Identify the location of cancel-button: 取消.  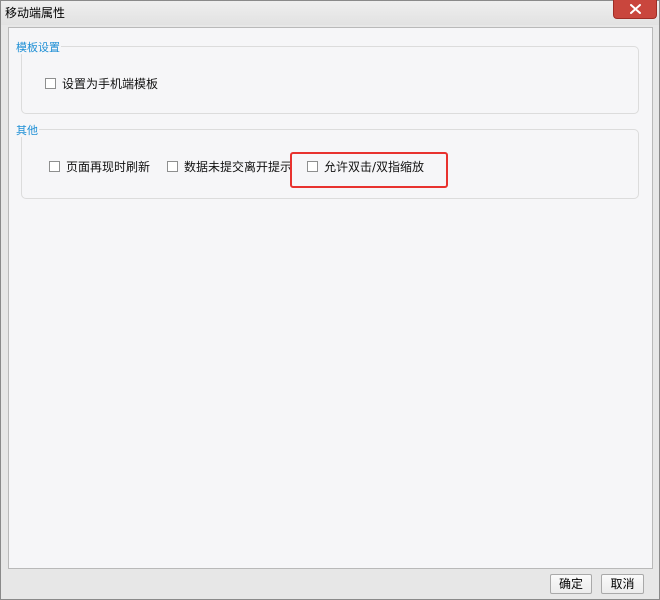
(622, 584).